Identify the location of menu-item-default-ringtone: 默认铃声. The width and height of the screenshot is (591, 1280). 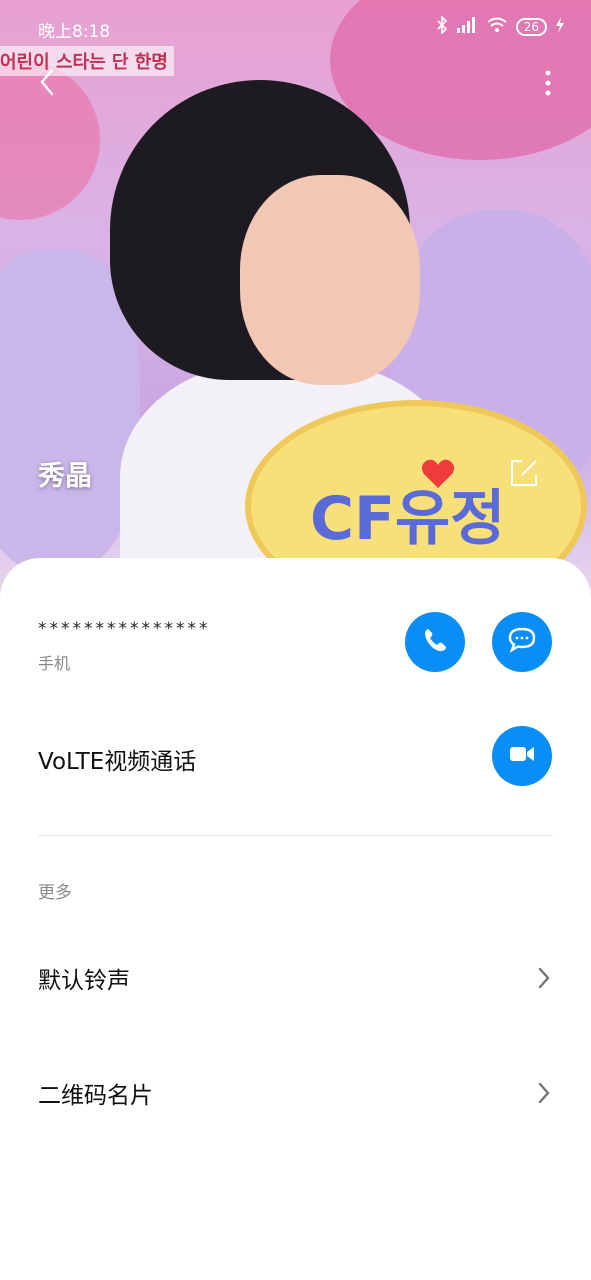
(295, 978).